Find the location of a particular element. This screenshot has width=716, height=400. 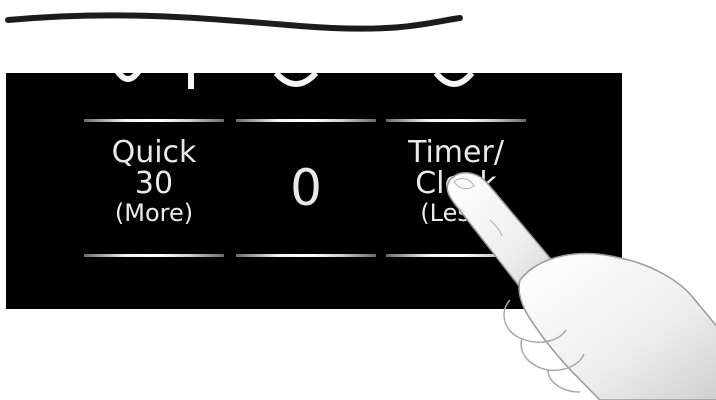

quick-30-more-button: Quick 30 (More) is located at coordinates (154, 188).